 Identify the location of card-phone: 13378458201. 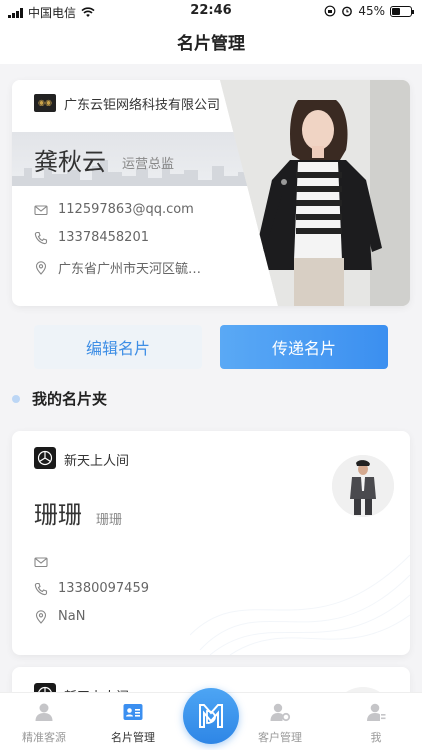
(103, 237).